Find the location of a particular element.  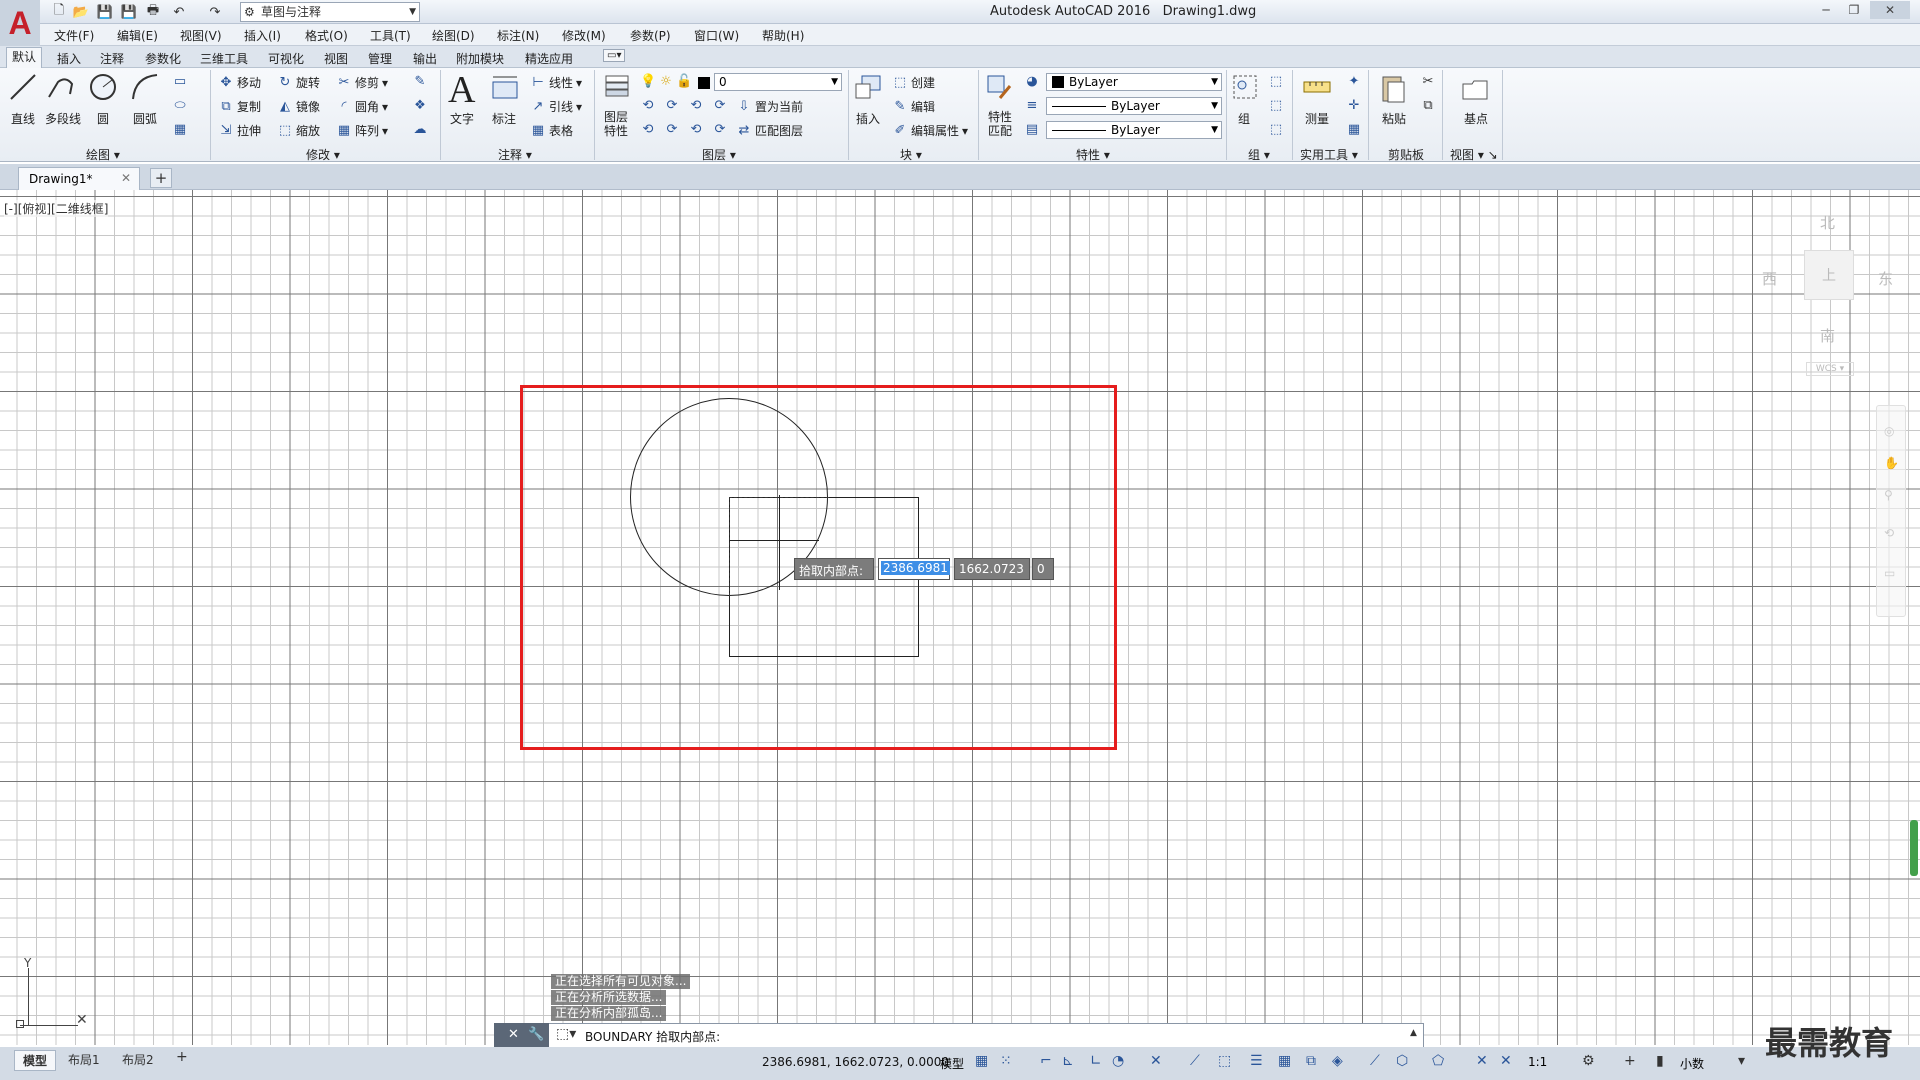

autoscale-icon: ⬠ is located at coordinates (1438, 1061).